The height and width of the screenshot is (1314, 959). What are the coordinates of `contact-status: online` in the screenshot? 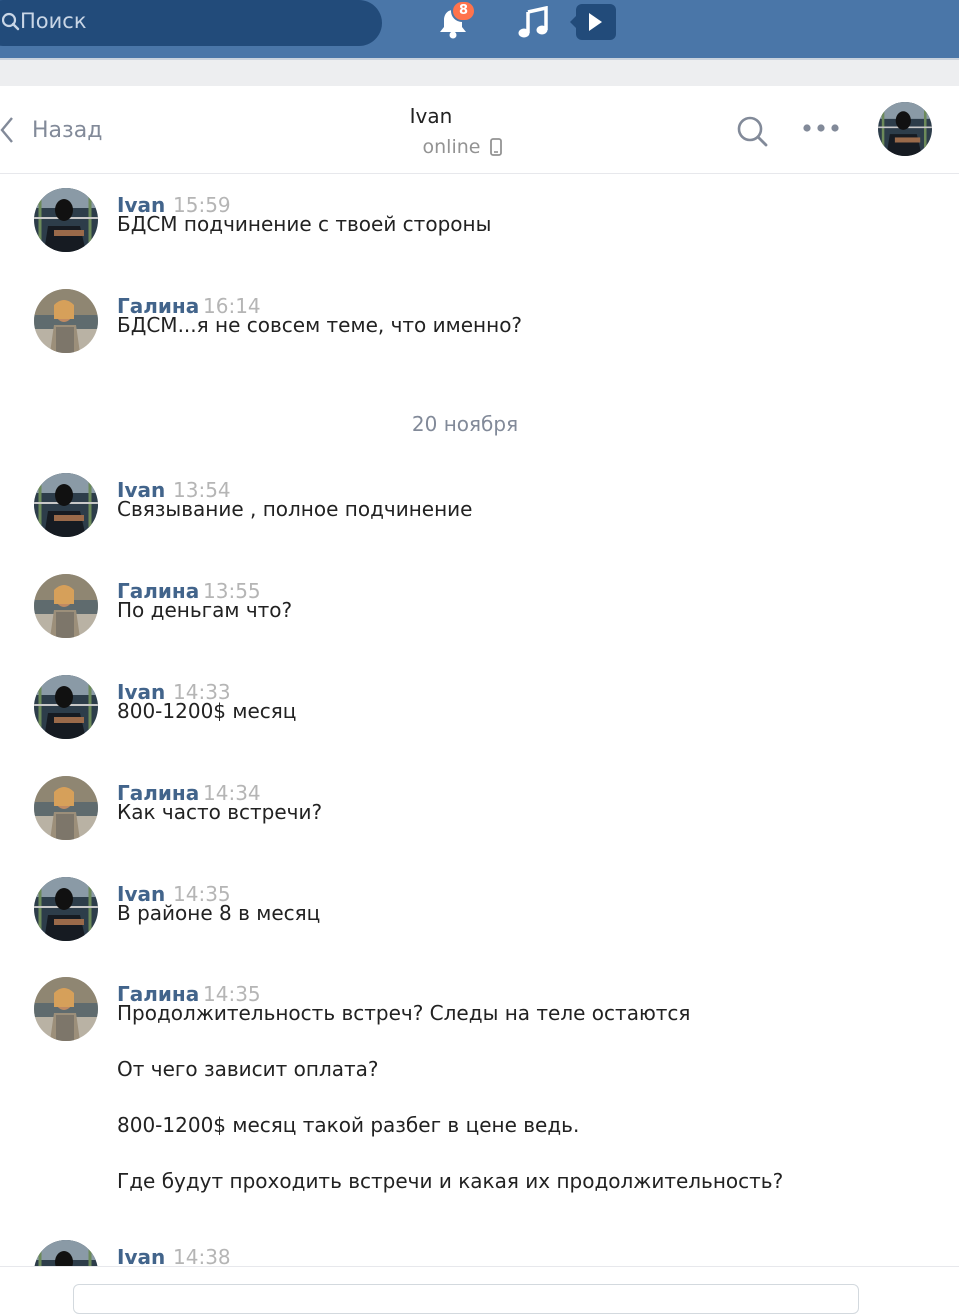 It's located at (462, 147).